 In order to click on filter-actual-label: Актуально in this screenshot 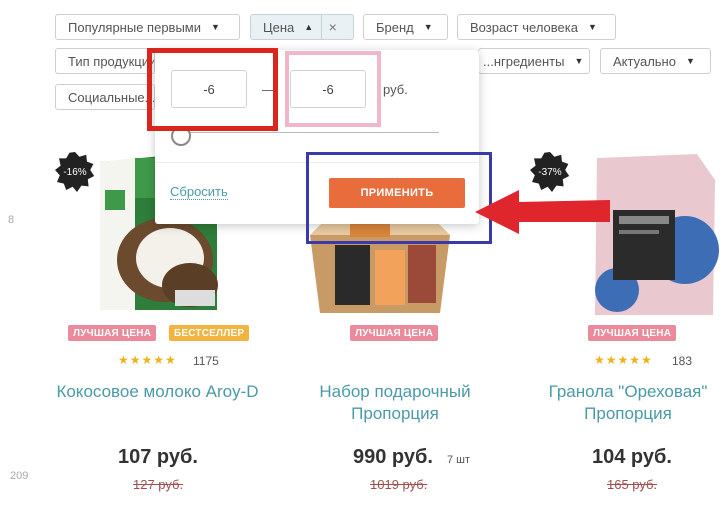, I will do `click(644, 61)`.